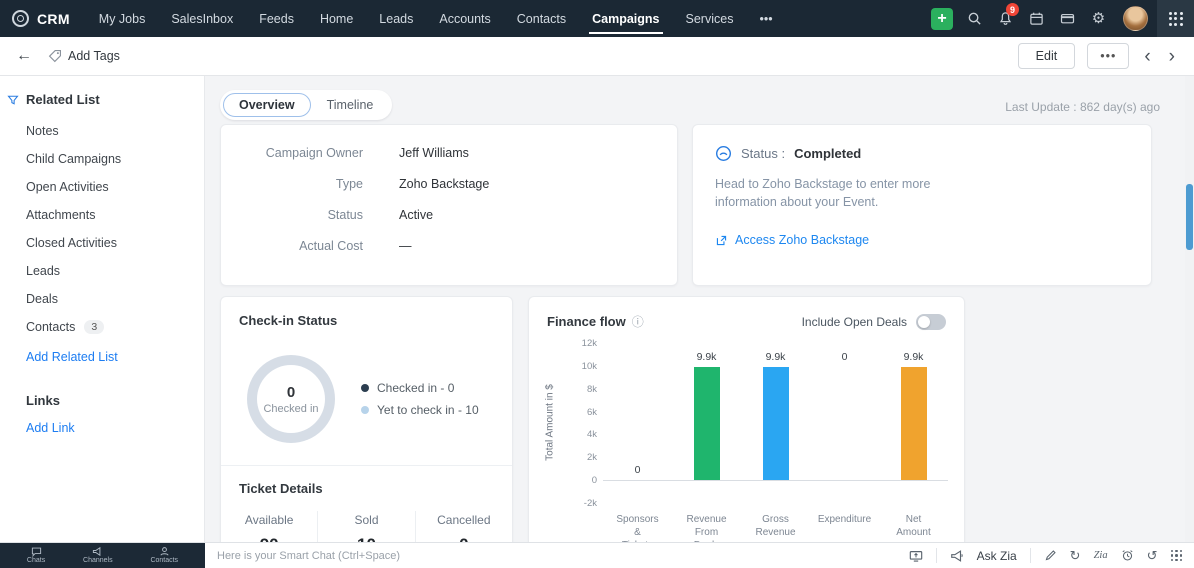 This screenshot has height=568, width=1194. Describe the element at coordinates (625, 18) in the screenshot. I see `nav-item-campaigns: Campaigns` at that location.